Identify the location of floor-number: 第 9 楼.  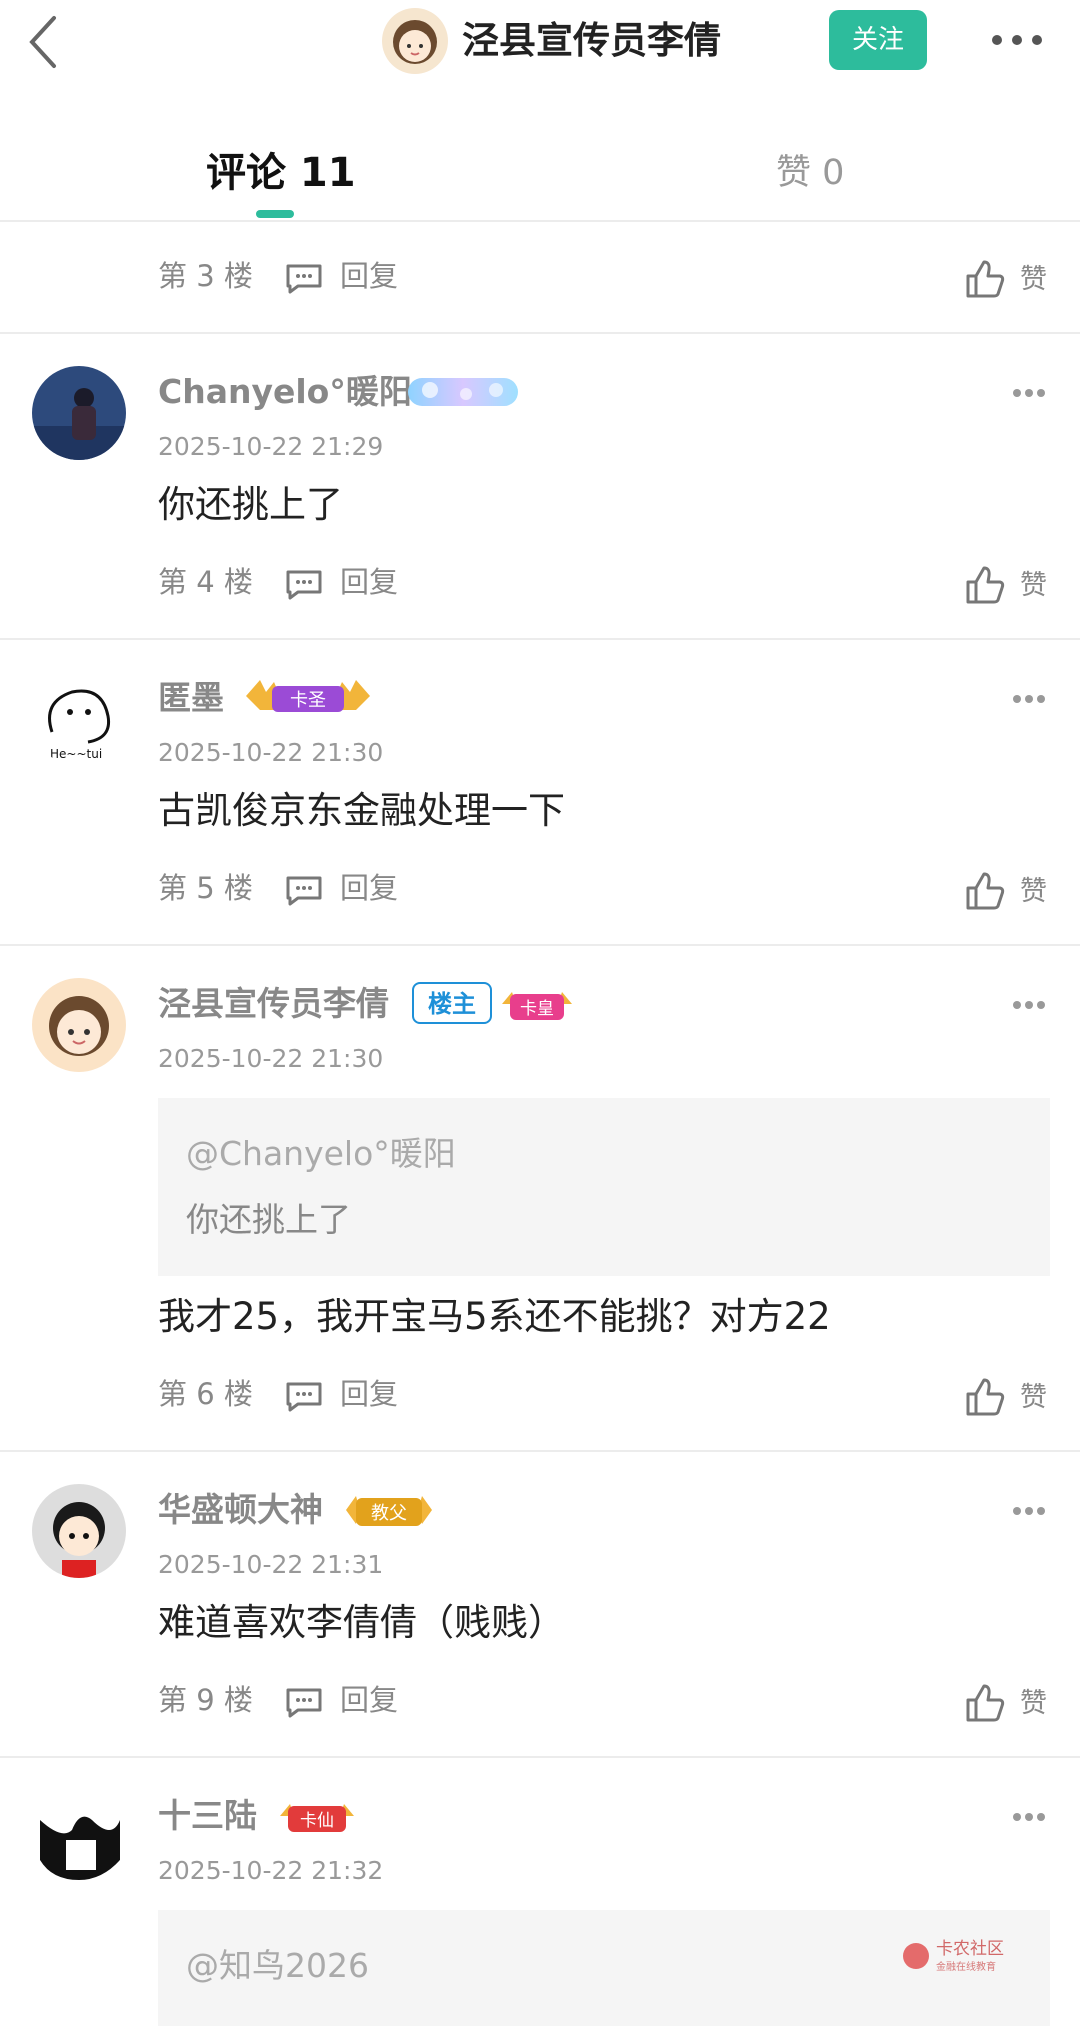
(205, 1700).